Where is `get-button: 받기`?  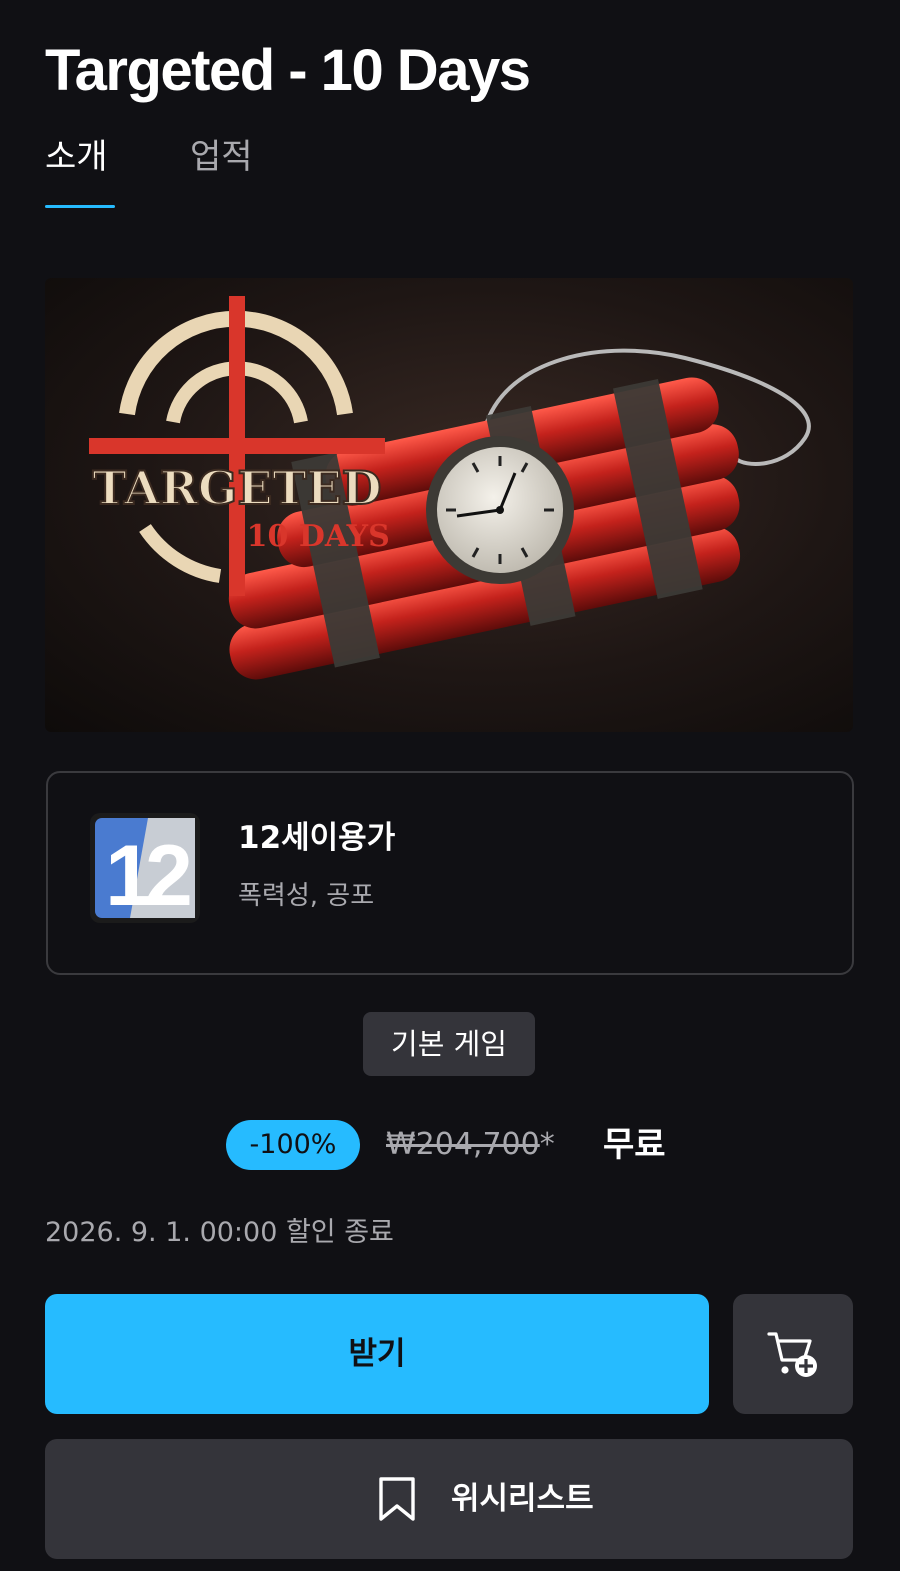
get-button: 받기 is located at coordinates (377, 1354).